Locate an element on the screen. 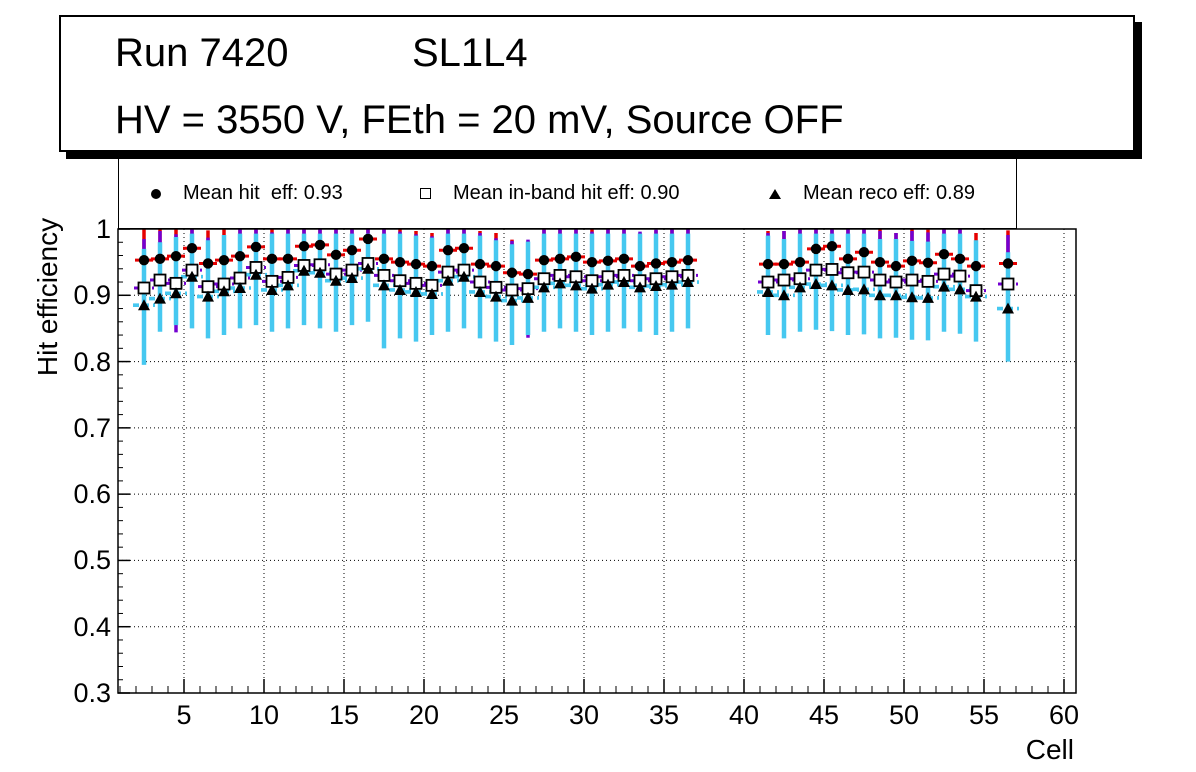 The height and width of the screenshot is (772, 1196). y-tick-label: 0.3 is located at coordinates (92, 693).